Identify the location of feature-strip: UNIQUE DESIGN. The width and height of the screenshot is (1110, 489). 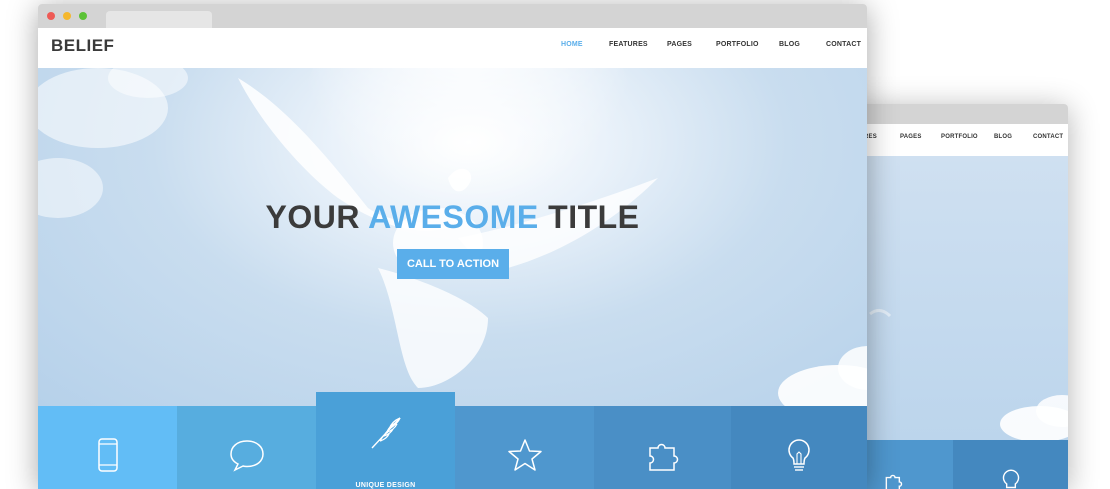
(452, 440).